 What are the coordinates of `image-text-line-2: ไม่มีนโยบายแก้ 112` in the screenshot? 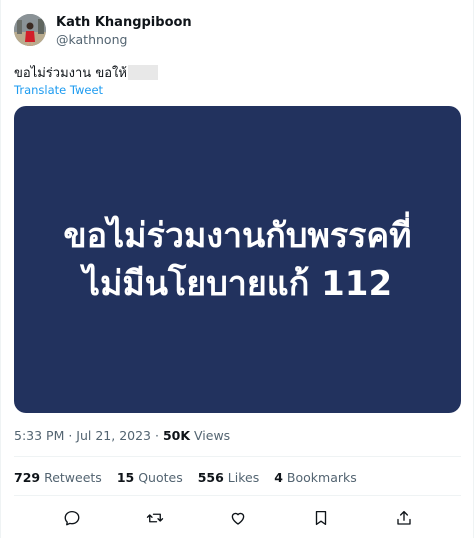 It's located at (237, 283).